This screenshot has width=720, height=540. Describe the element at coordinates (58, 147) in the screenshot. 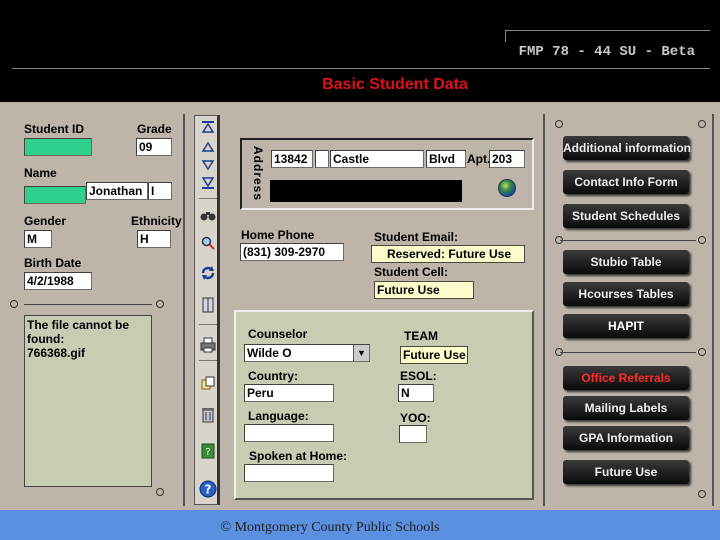

I see `student-id-field` at that location.